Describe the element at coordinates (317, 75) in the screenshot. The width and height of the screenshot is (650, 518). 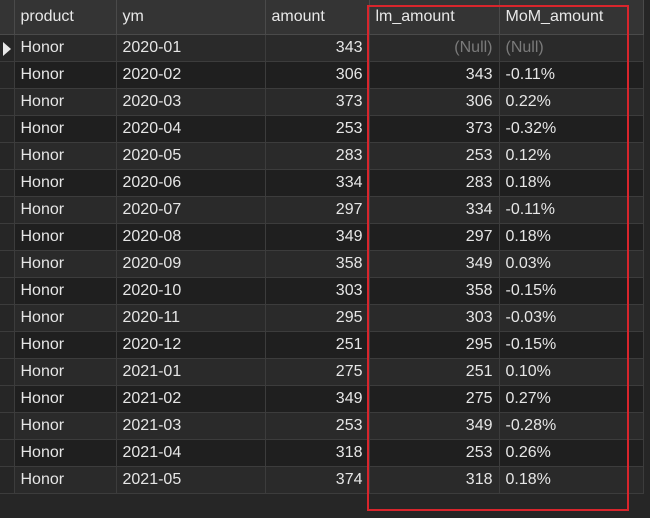
I see `cell-amount: 306` at that location.